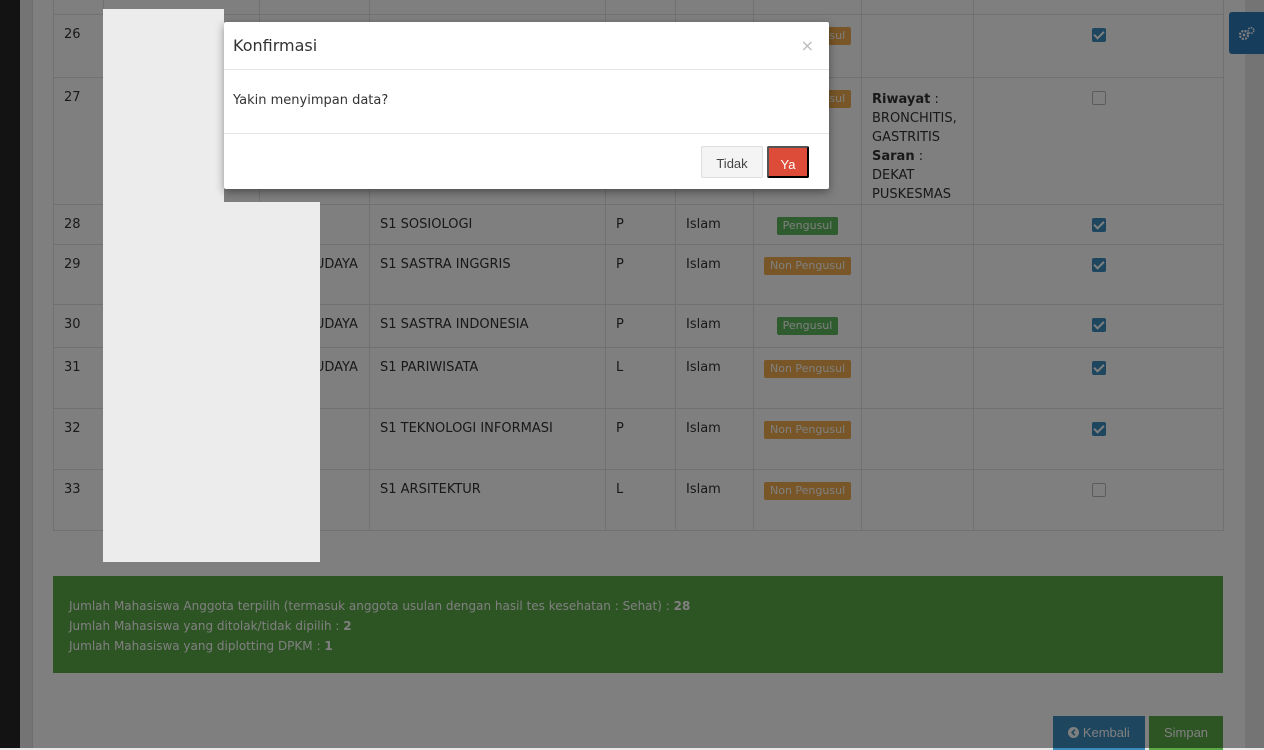 The image size is (1264, 750). What do you see at coordinates (311, 100) in the screenshot?
I see `dialog-message: Yakin menyimpan data?` at bounding box center [311, 100].